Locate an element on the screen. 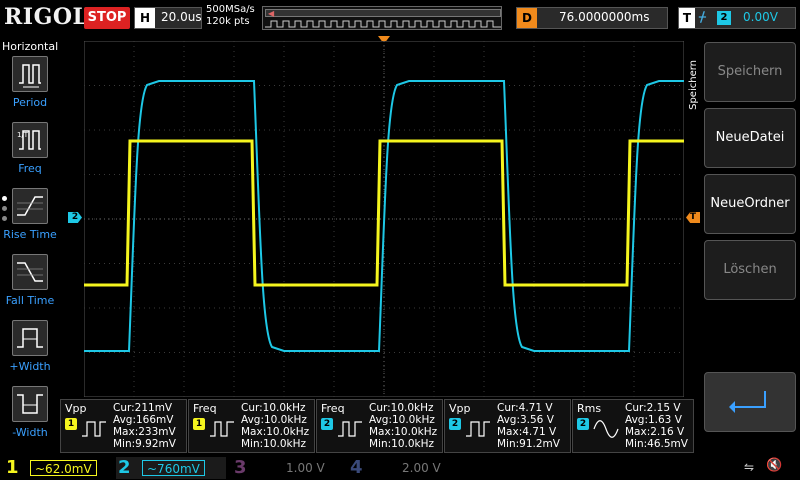  measure-pos-width: +Width is located at coordinates (30, 350).